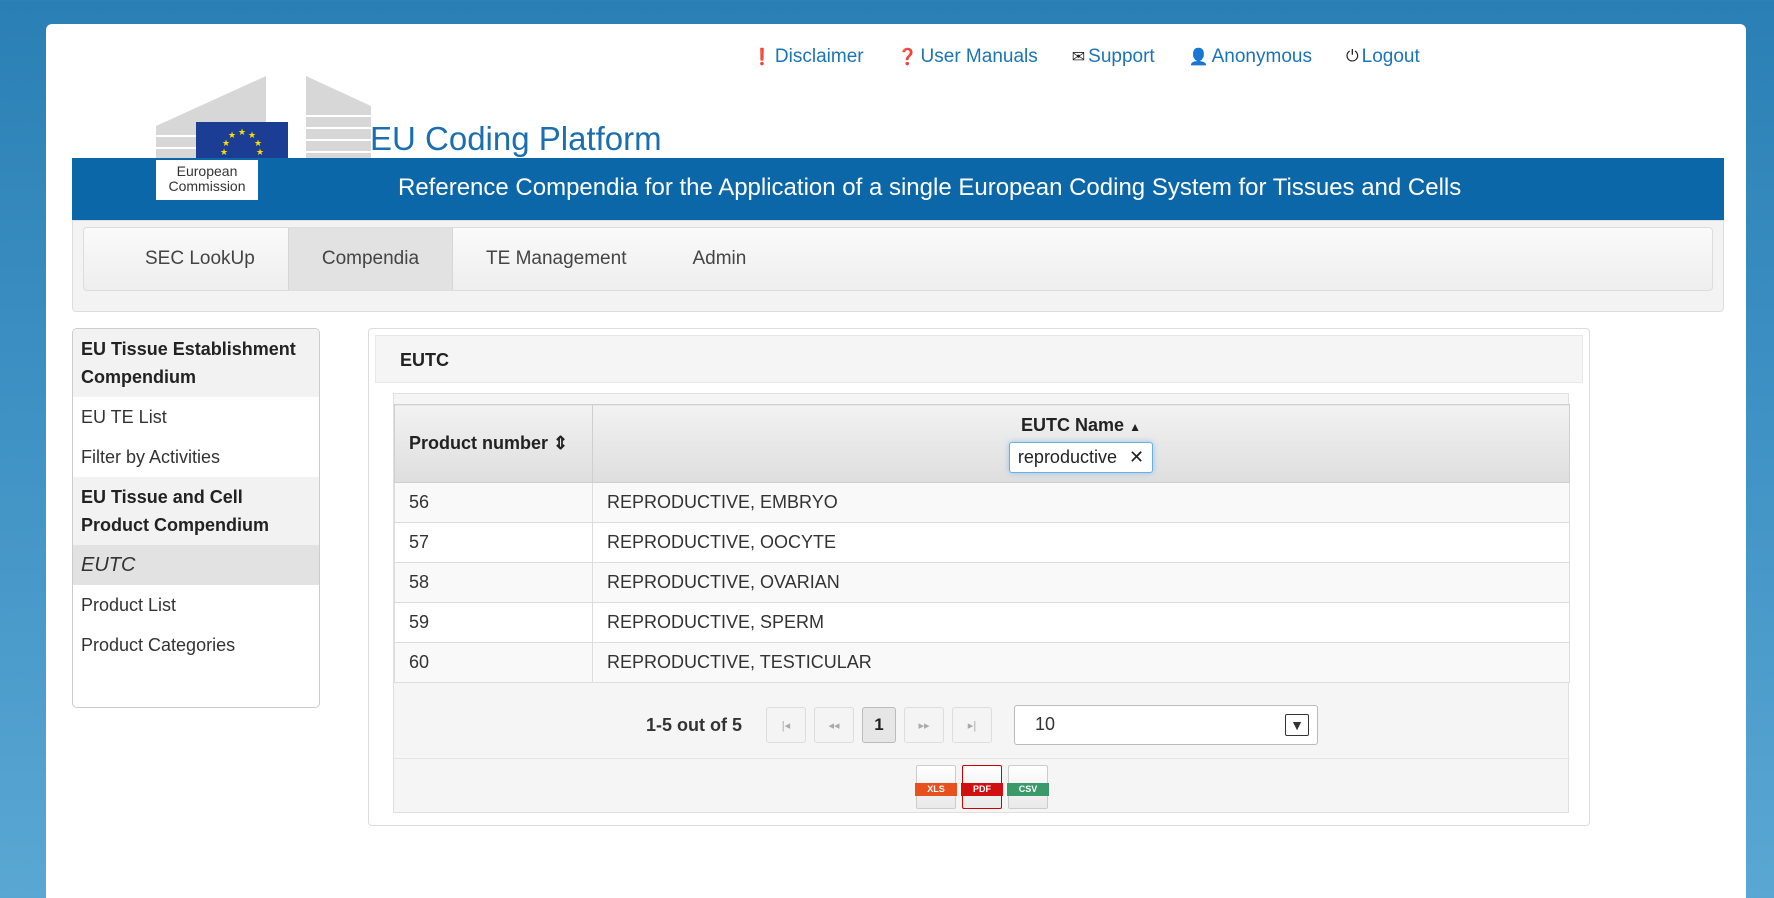 The width and height of the screenshot is (1774, 898). What do you see at coordinates (493, 582) in the screenshot?
I see `cell-product-number: 58` at bounding box center [493, 582].